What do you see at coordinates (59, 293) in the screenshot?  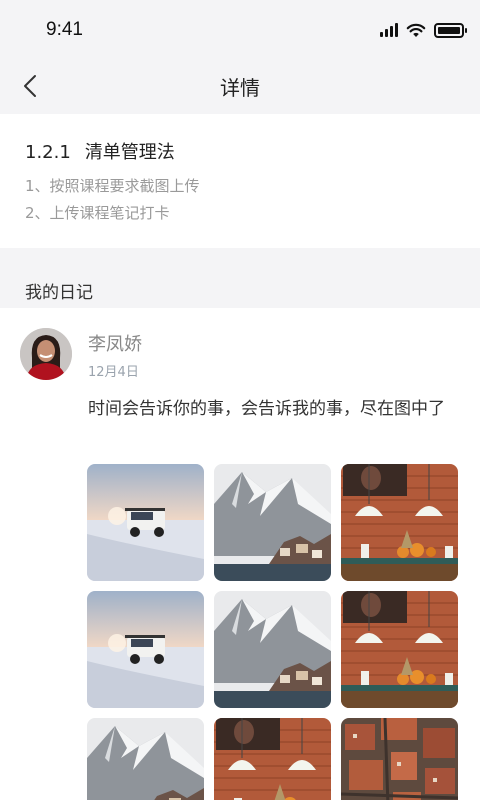 I see `section-title: 我的日记` at bounding box center [59, 293].